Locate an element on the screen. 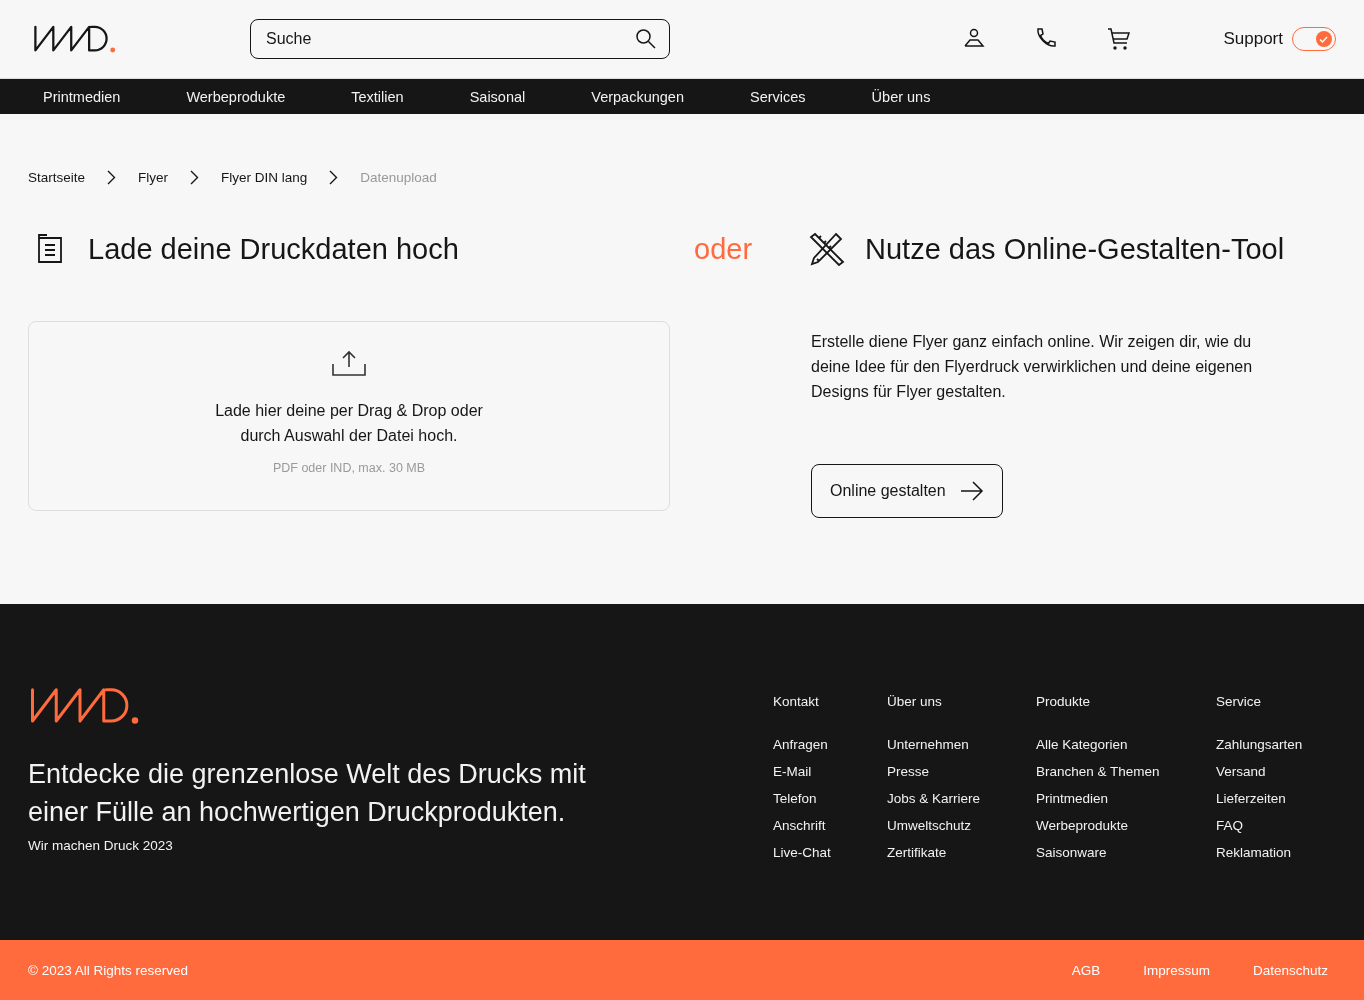 Image resolution: width=1364 pixels, height=1000 pixels. footer-link: Saisonware is located at coordinates (1126, 852).